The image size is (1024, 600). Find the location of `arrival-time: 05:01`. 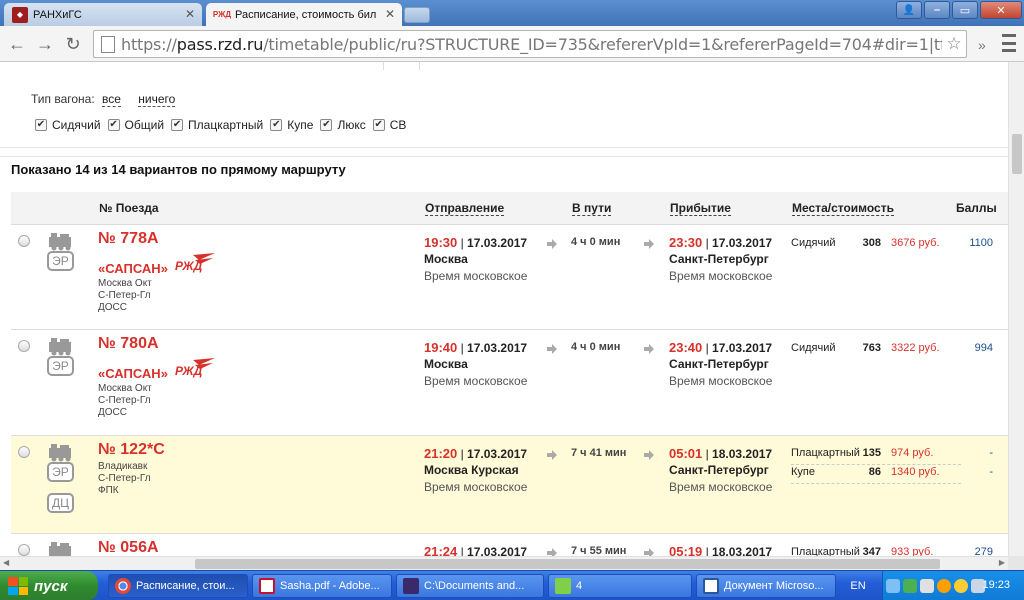

arrival-time: 05:01 is located at coordinates (686, 453).